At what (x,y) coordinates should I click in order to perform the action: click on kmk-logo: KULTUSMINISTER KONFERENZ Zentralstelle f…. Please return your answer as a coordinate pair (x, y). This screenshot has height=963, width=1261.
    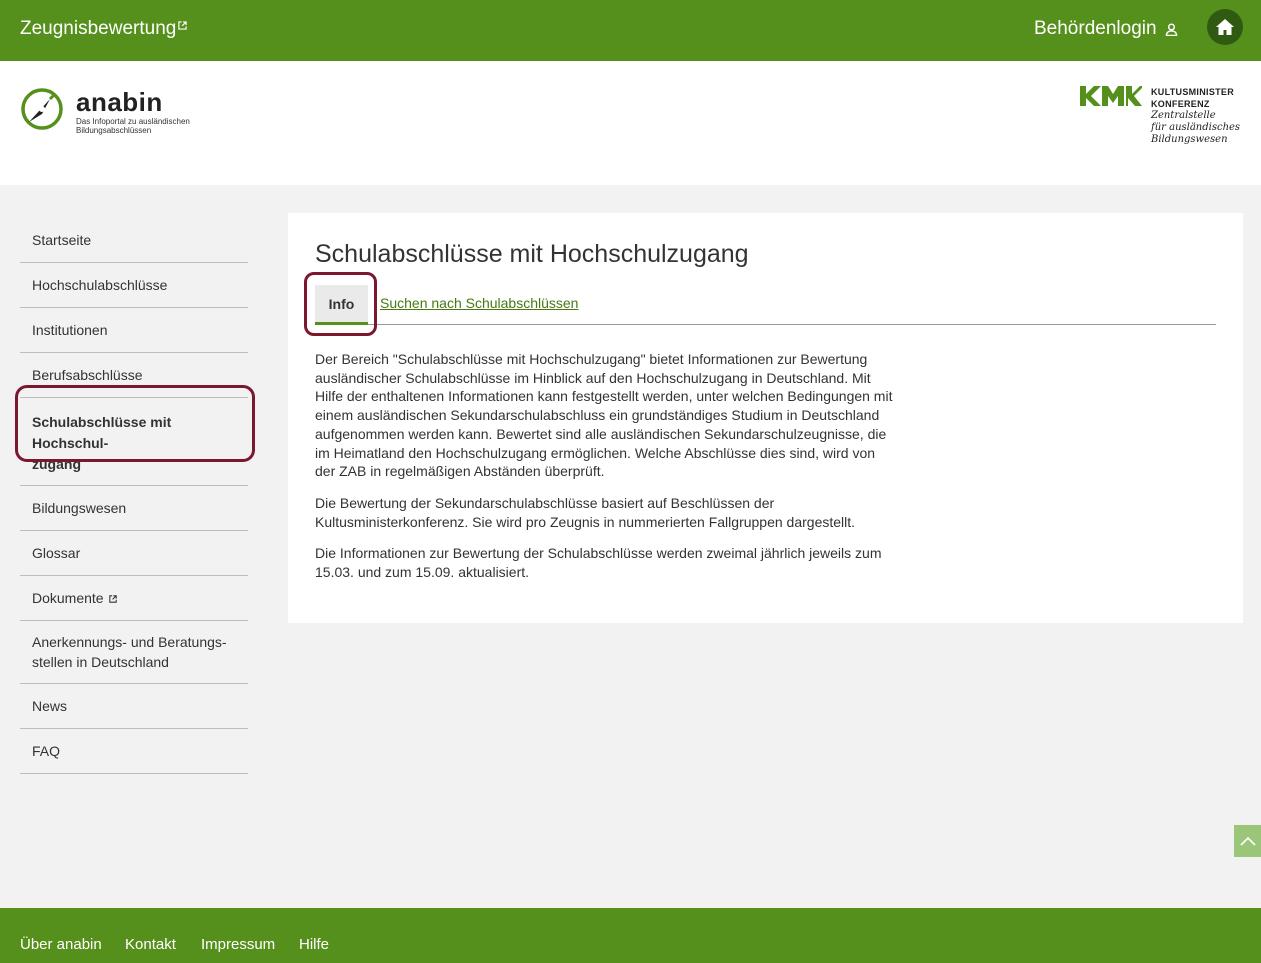
    Looking at the image, I should click on (1160, 116).